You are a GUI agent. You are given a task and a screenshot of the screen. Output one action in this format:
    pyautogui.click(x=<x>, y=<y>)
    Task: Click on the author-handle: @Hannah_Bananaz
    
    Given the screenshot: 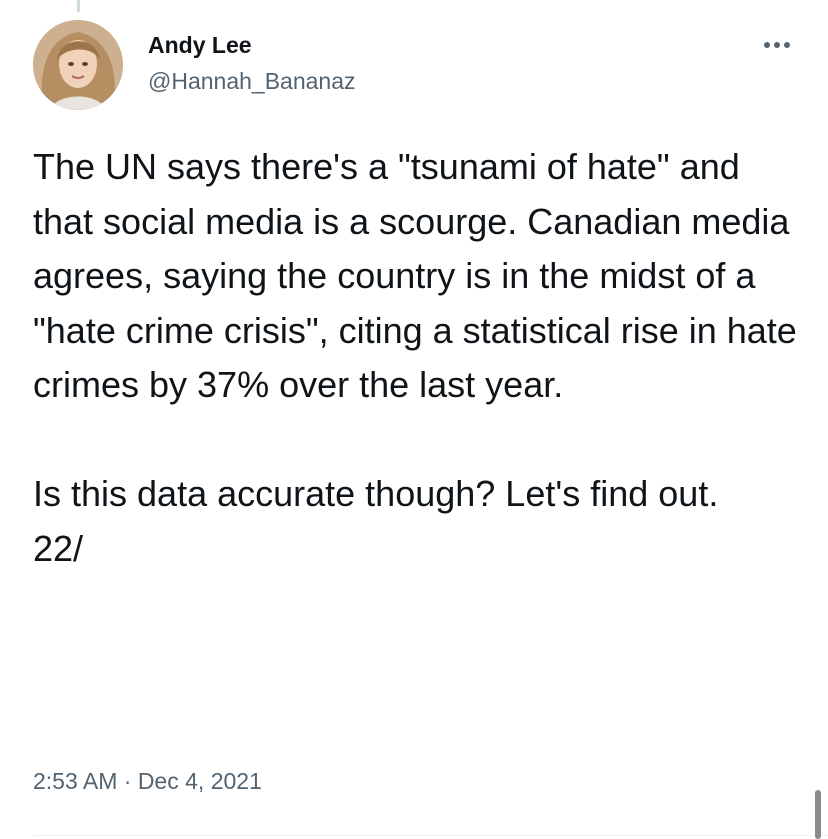 What is the action you would take?
    pyautogui.click(x=252, y=81)
    